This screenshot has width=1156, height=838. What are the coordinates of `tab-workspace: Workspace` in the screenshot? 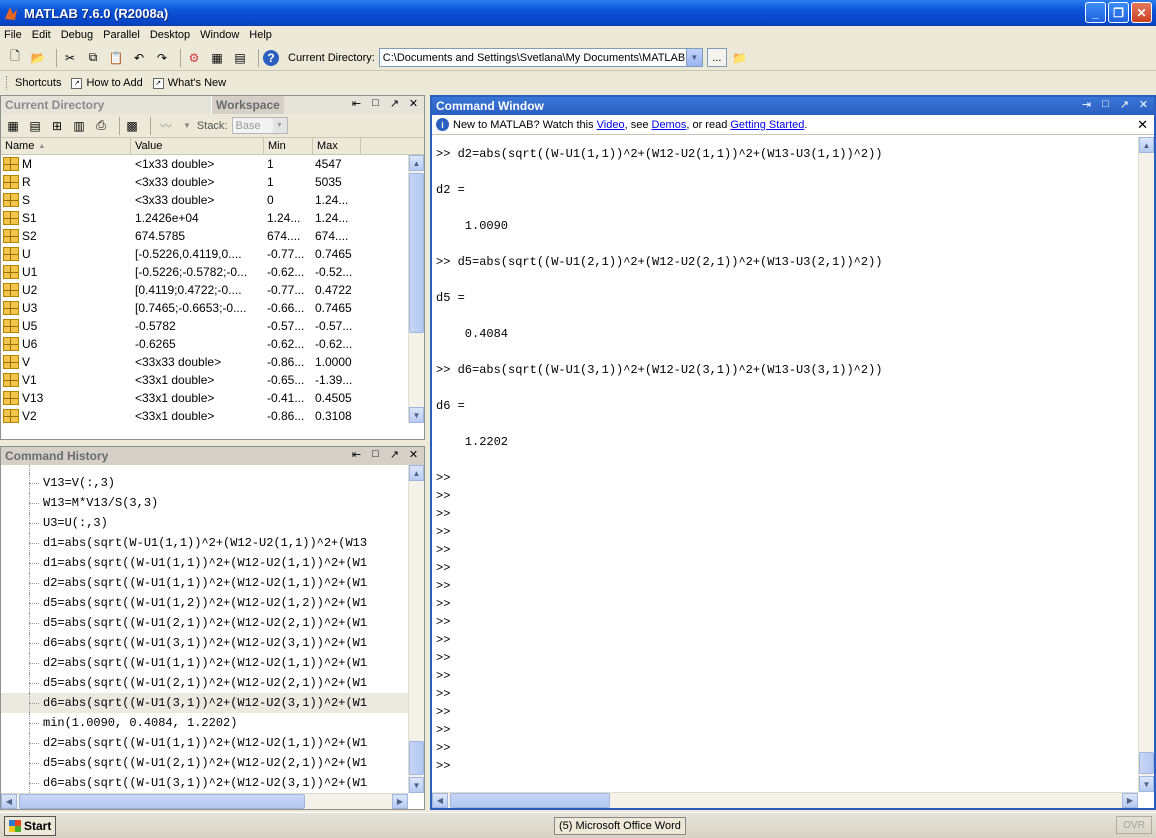 It's located at (247, 105).